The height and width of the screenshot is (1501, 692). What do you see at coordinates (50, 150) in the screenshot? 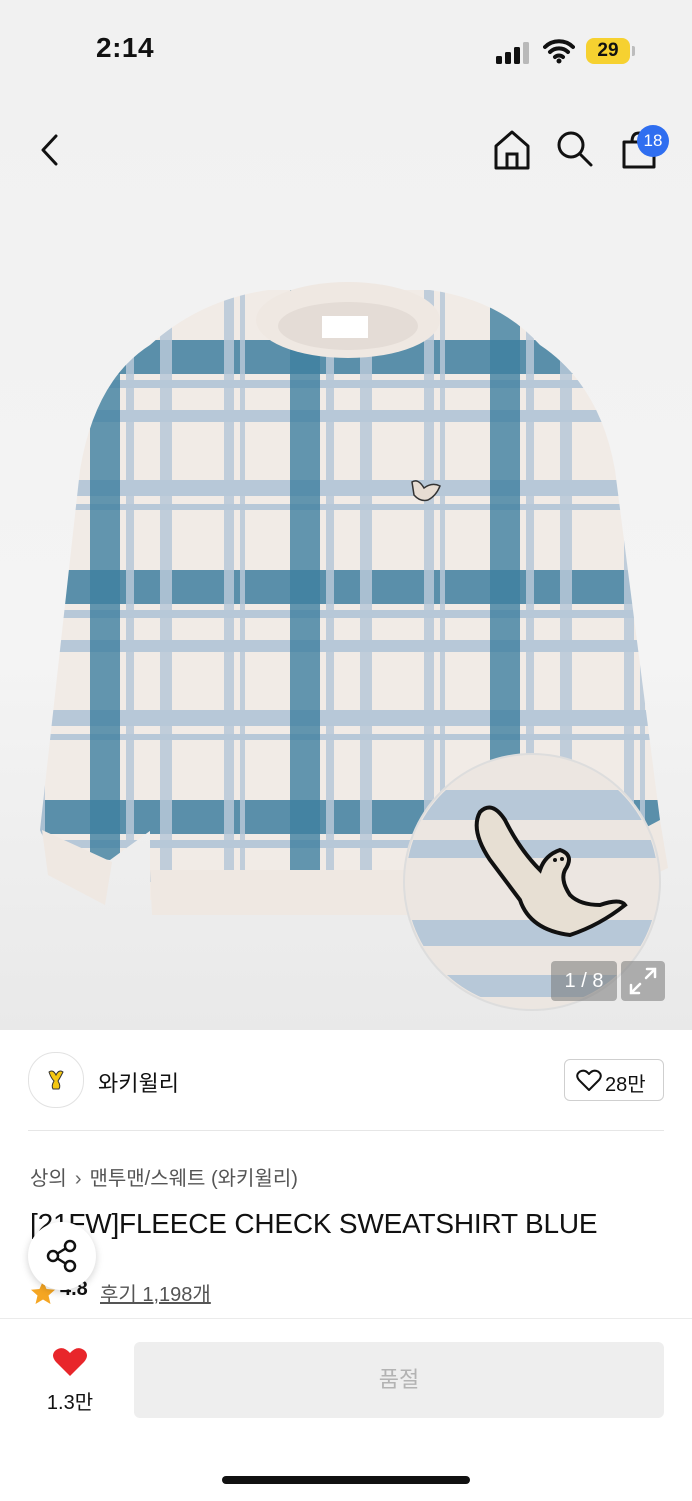
I see `back-arrow-icon` at bounding box center [50, 150].